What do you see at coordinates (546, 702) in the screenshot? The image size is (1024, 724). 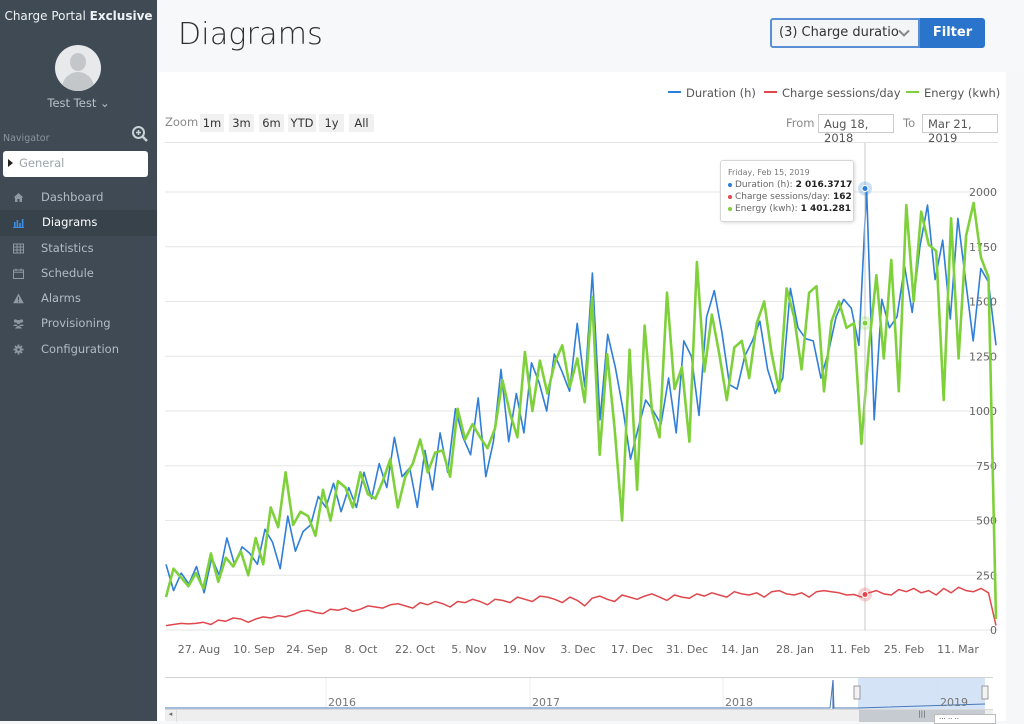 I see `navigator-year-label: 2017` at bounding box center [546, 702].